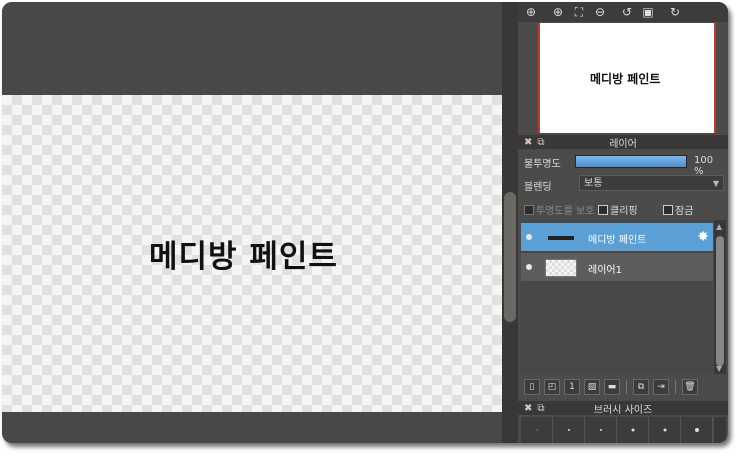 The height and width of the screenshot is (456, 740). Describe the element at coordinates (565, 211) in the screenshot. I see `protect-alpha-label: 투명도를 보호` at that location.